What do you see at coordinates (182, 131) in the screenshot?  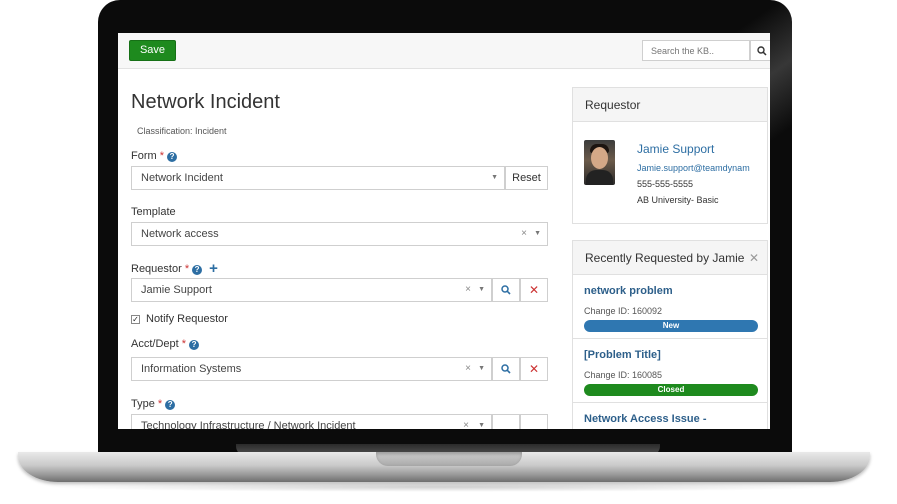 I see `classification-text: Classification: Incident` at bounding box center [182, 131].